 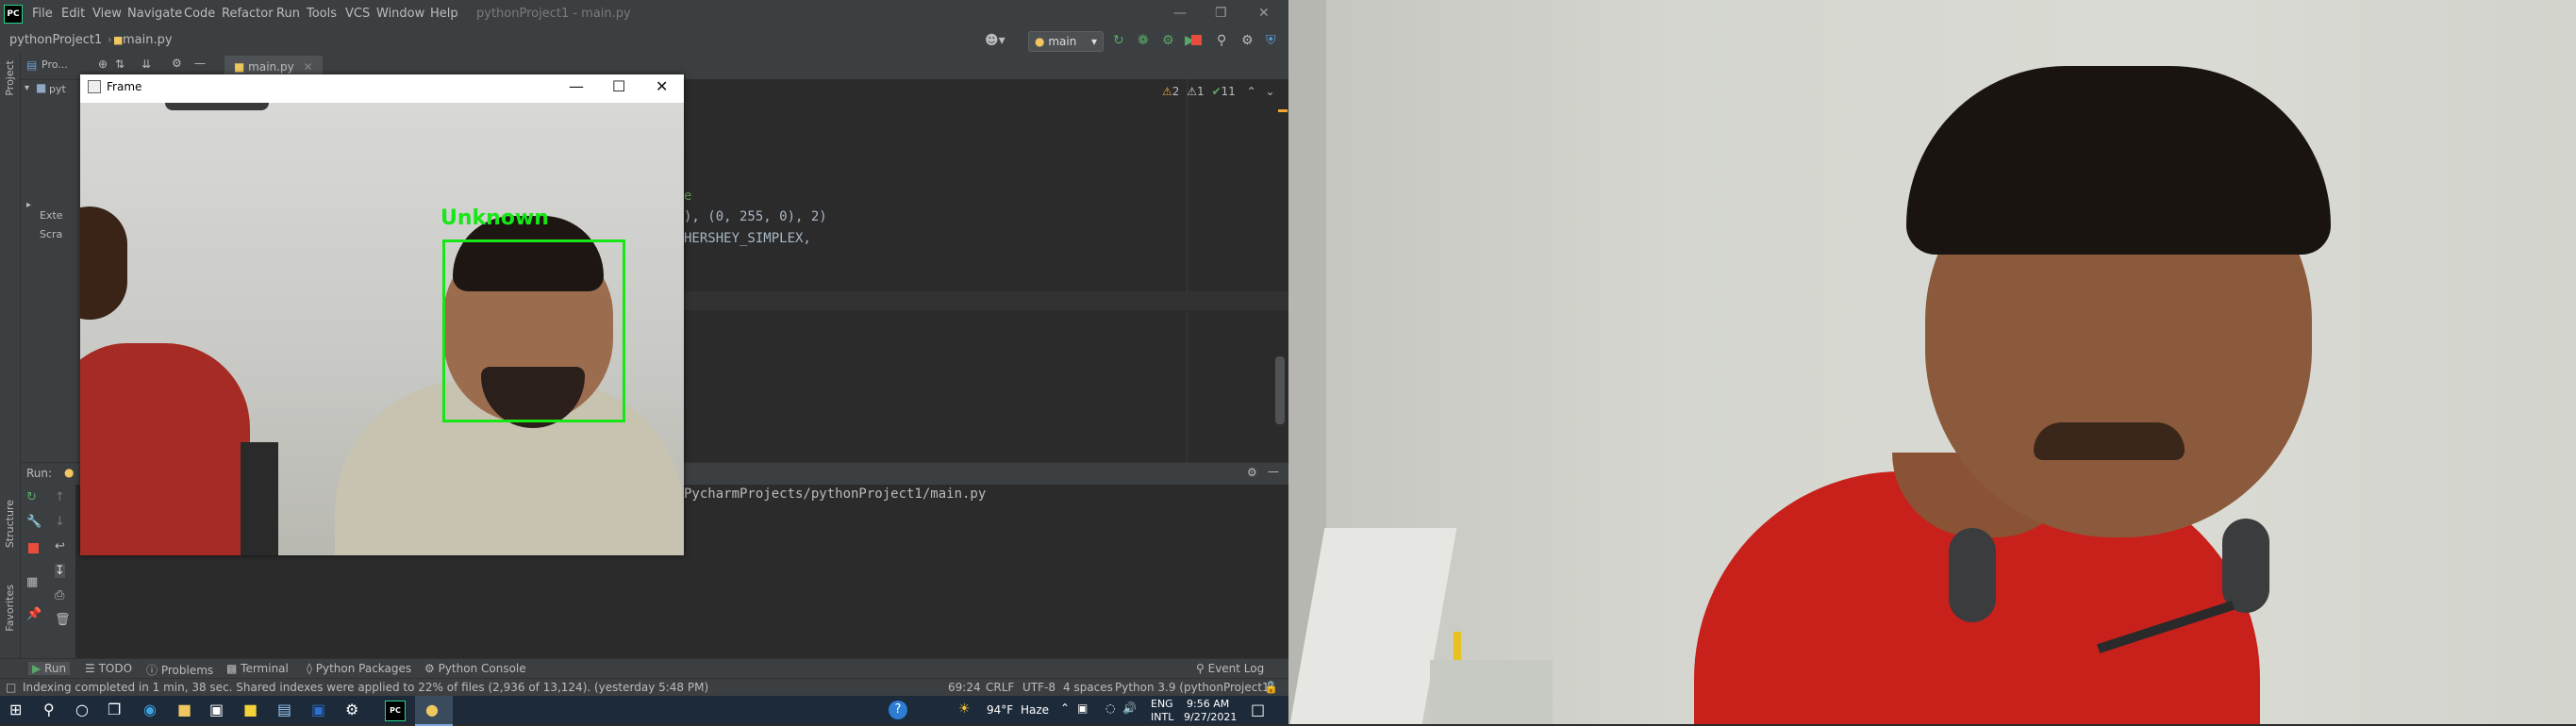 I want to click on menu-run: Run, so click(x=288, y=14).